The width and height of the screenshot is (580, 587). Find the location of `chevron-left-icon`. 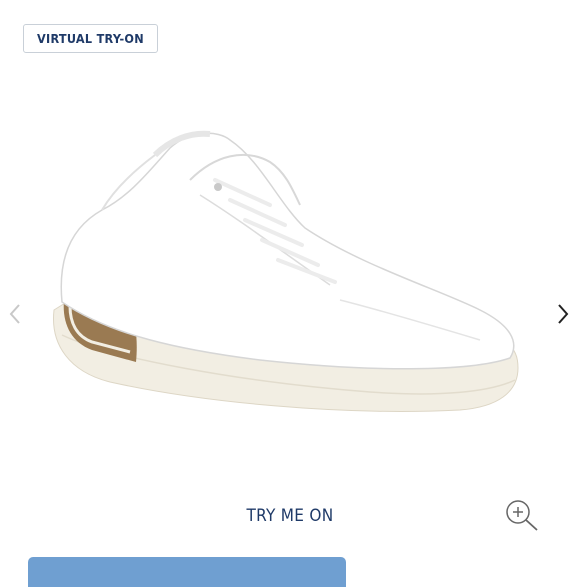

chevron-left-icon is located at coordinates (14, 314).